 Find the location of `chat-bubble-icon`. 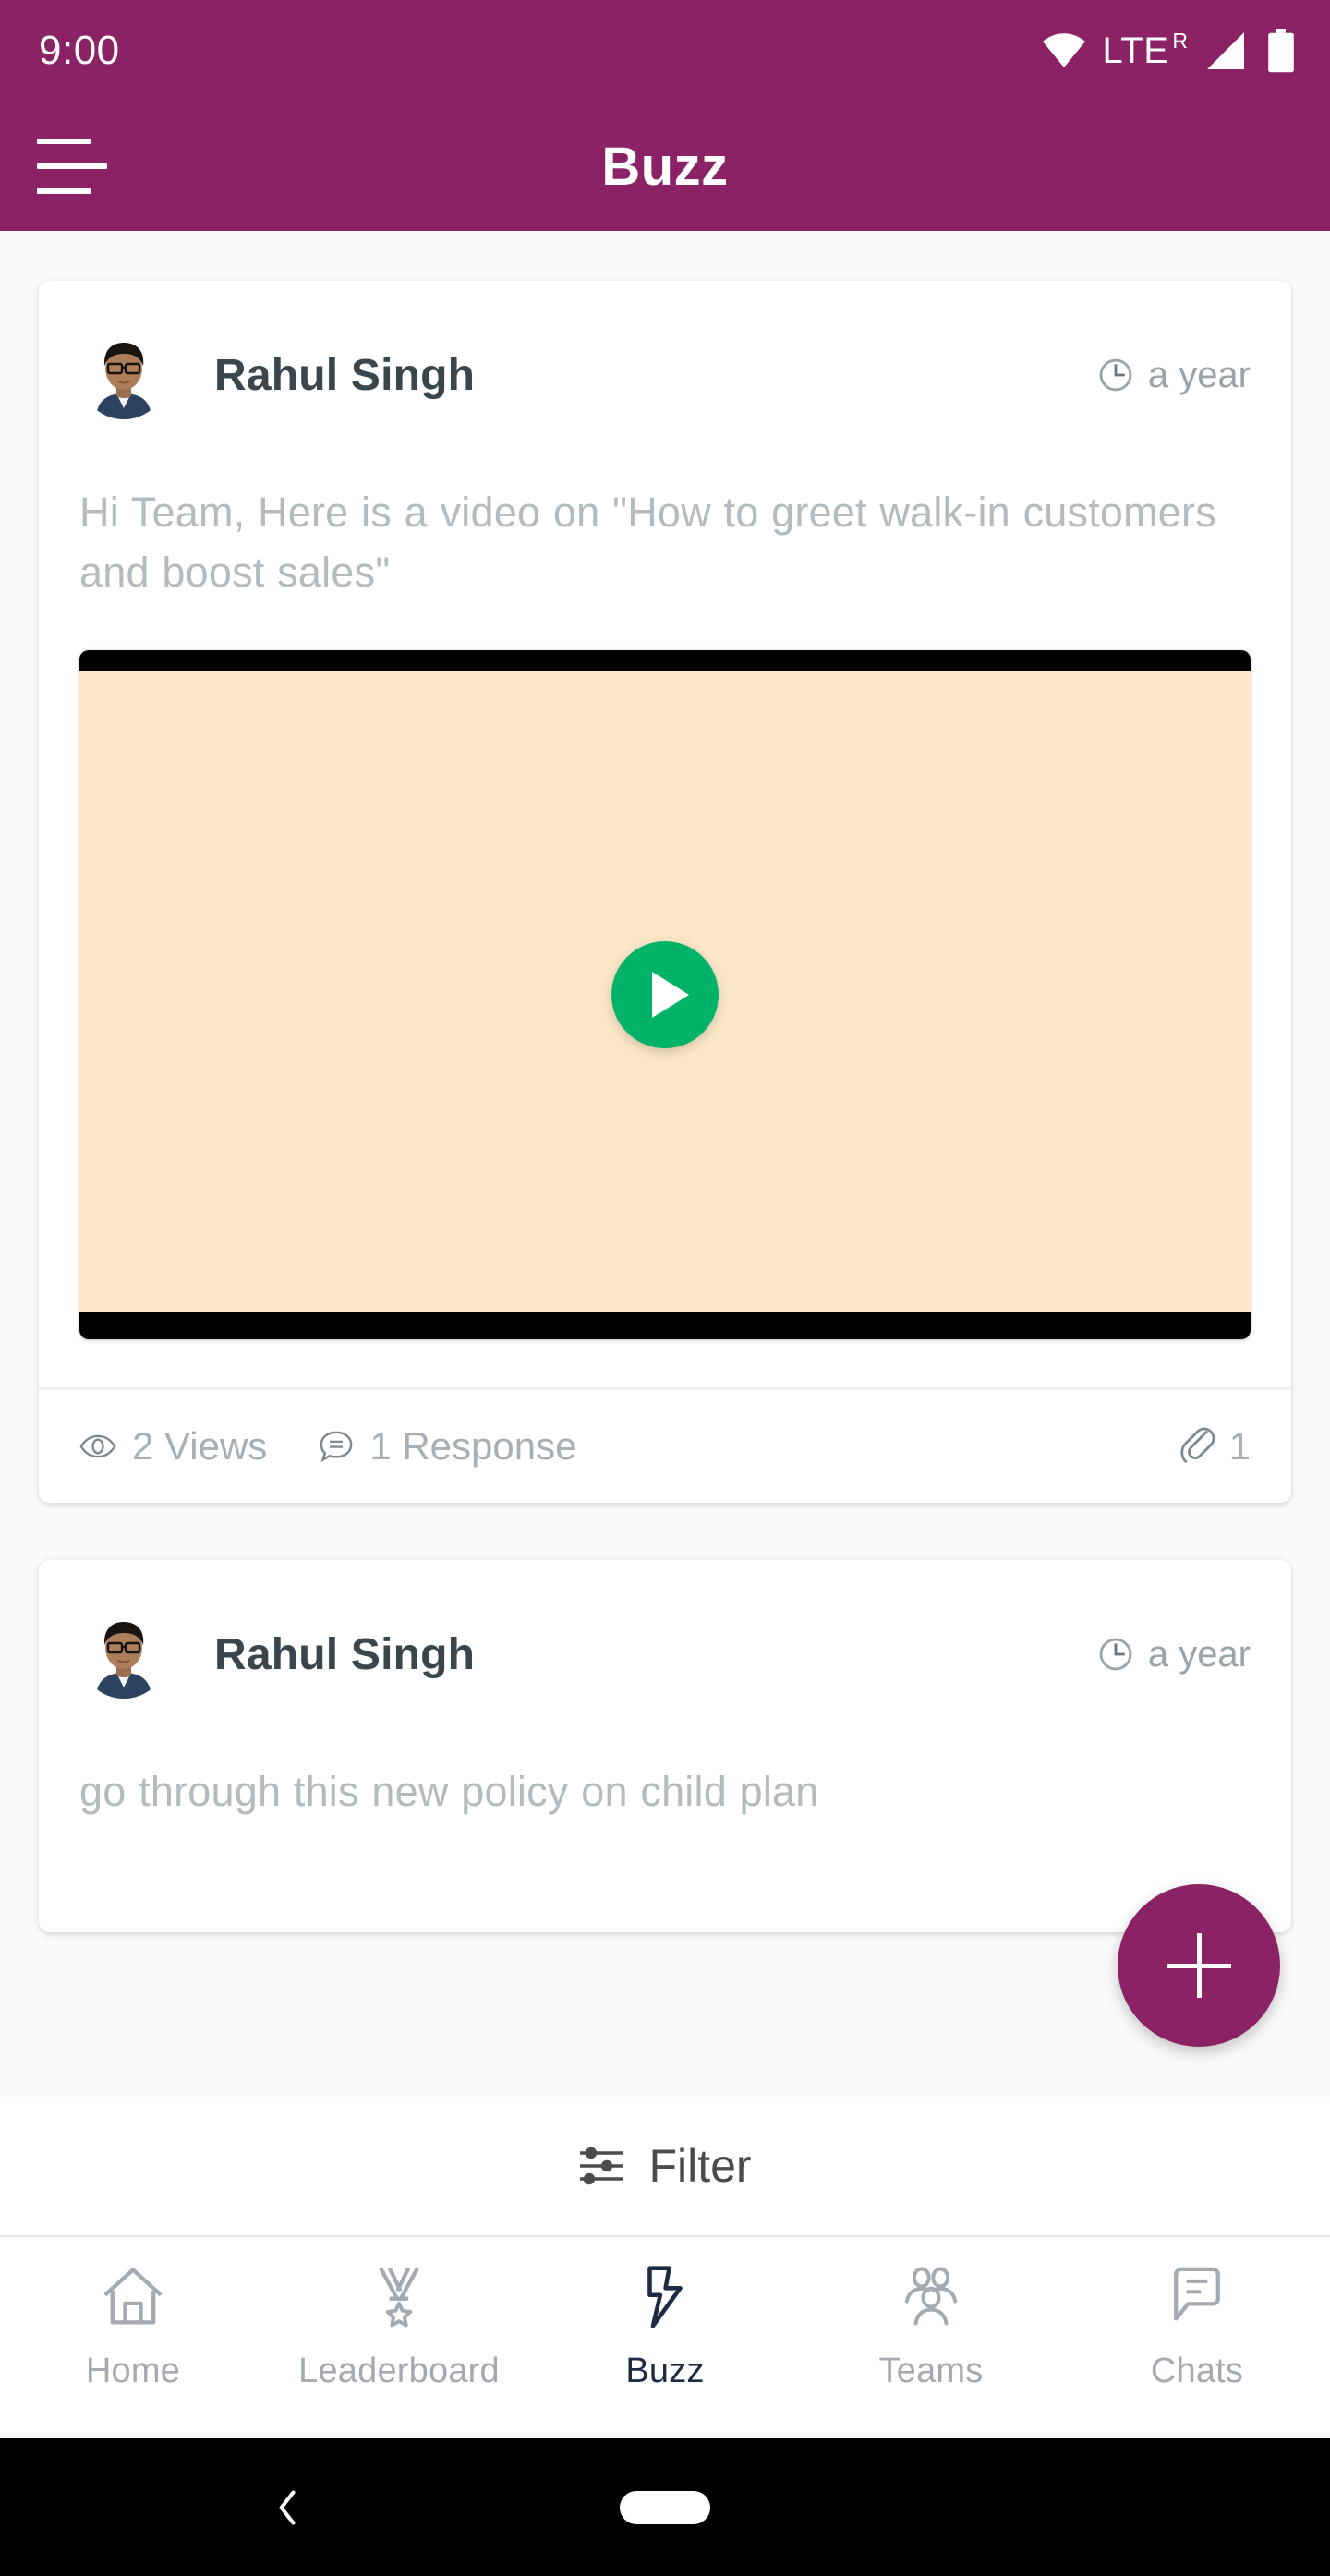

chat-bubble-icon is located at coordinates (1197, 2294).